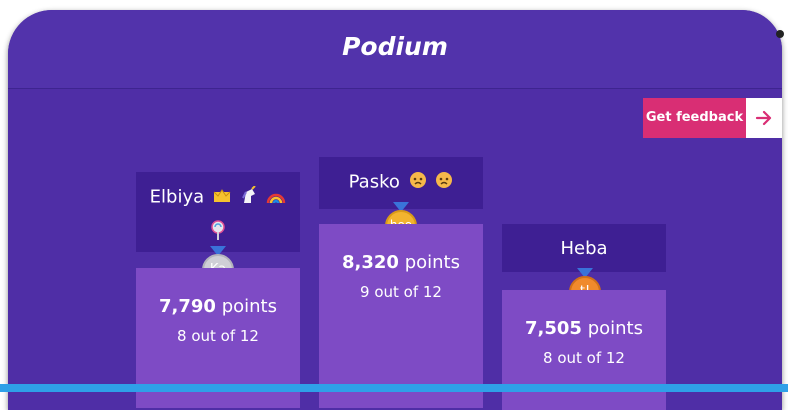  What do you see at coordinates (187, 306) in the screenshot?
I see `points-value: 7,790` at bounding box center [187, 306].